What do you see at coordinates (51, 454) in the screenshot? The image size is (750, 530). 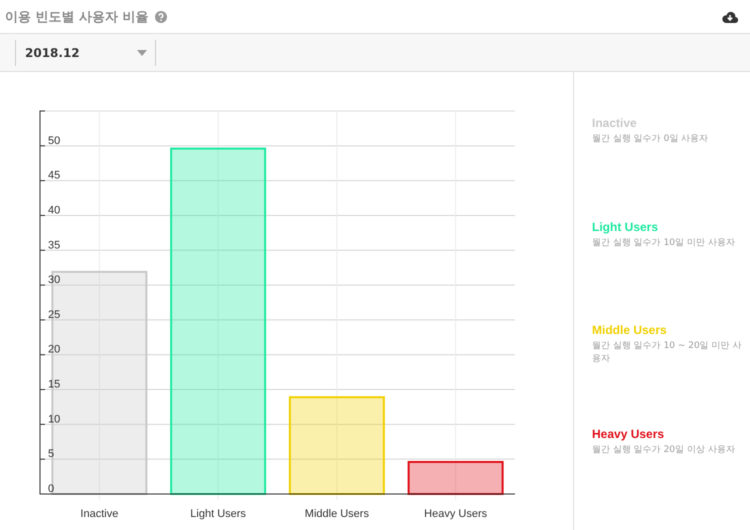 I see `axis-tick-label: 5` at bounding box center [51, 454].